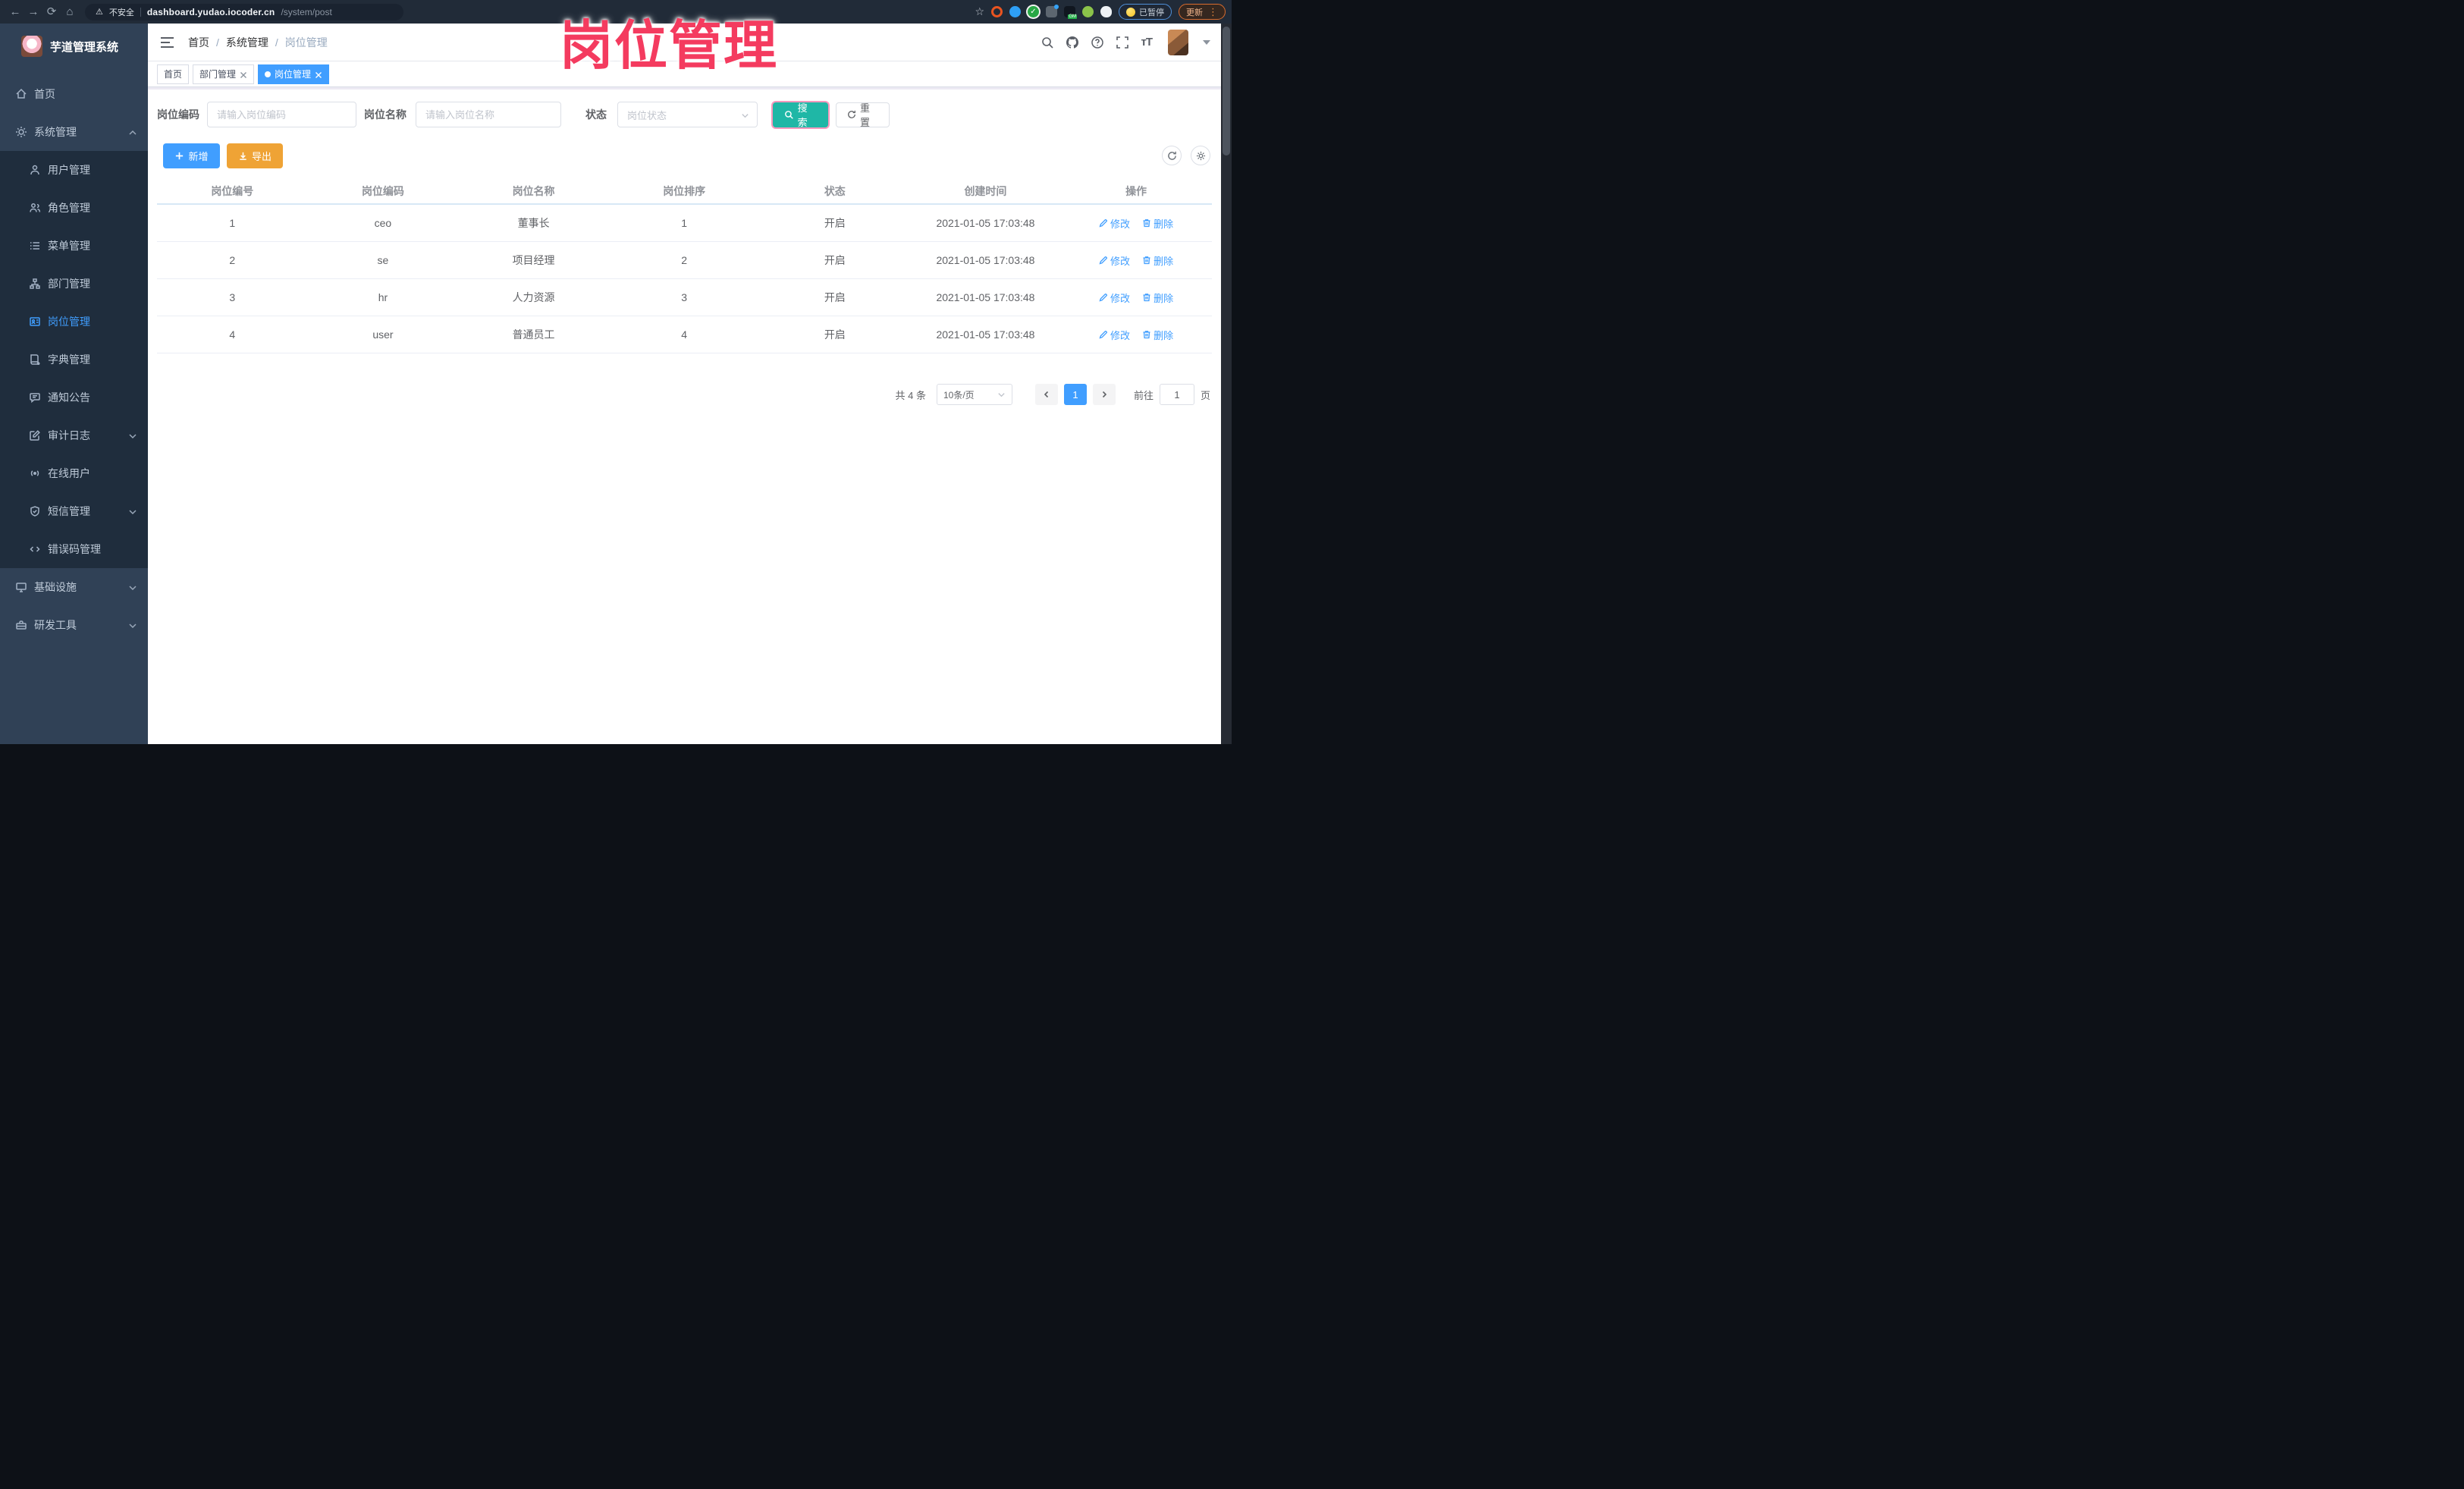  I want to click on table-row: 3 hr 人力资源 3 开启 2021-01-05 17:03:48 修改 删除, so click(684, 297).